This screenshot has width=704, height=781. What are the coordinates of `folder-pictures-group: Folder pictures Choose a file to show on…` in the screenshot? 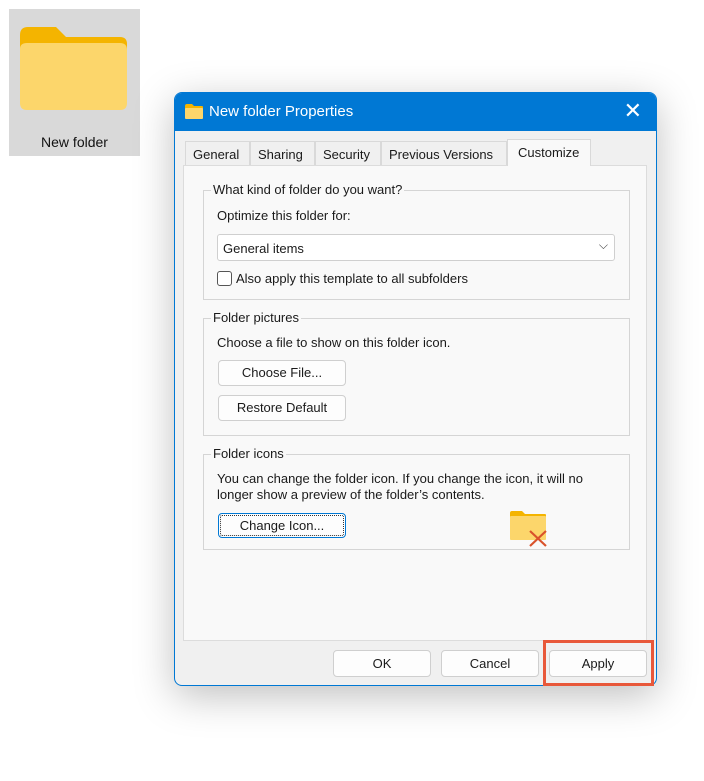 It's located at (416, 373).